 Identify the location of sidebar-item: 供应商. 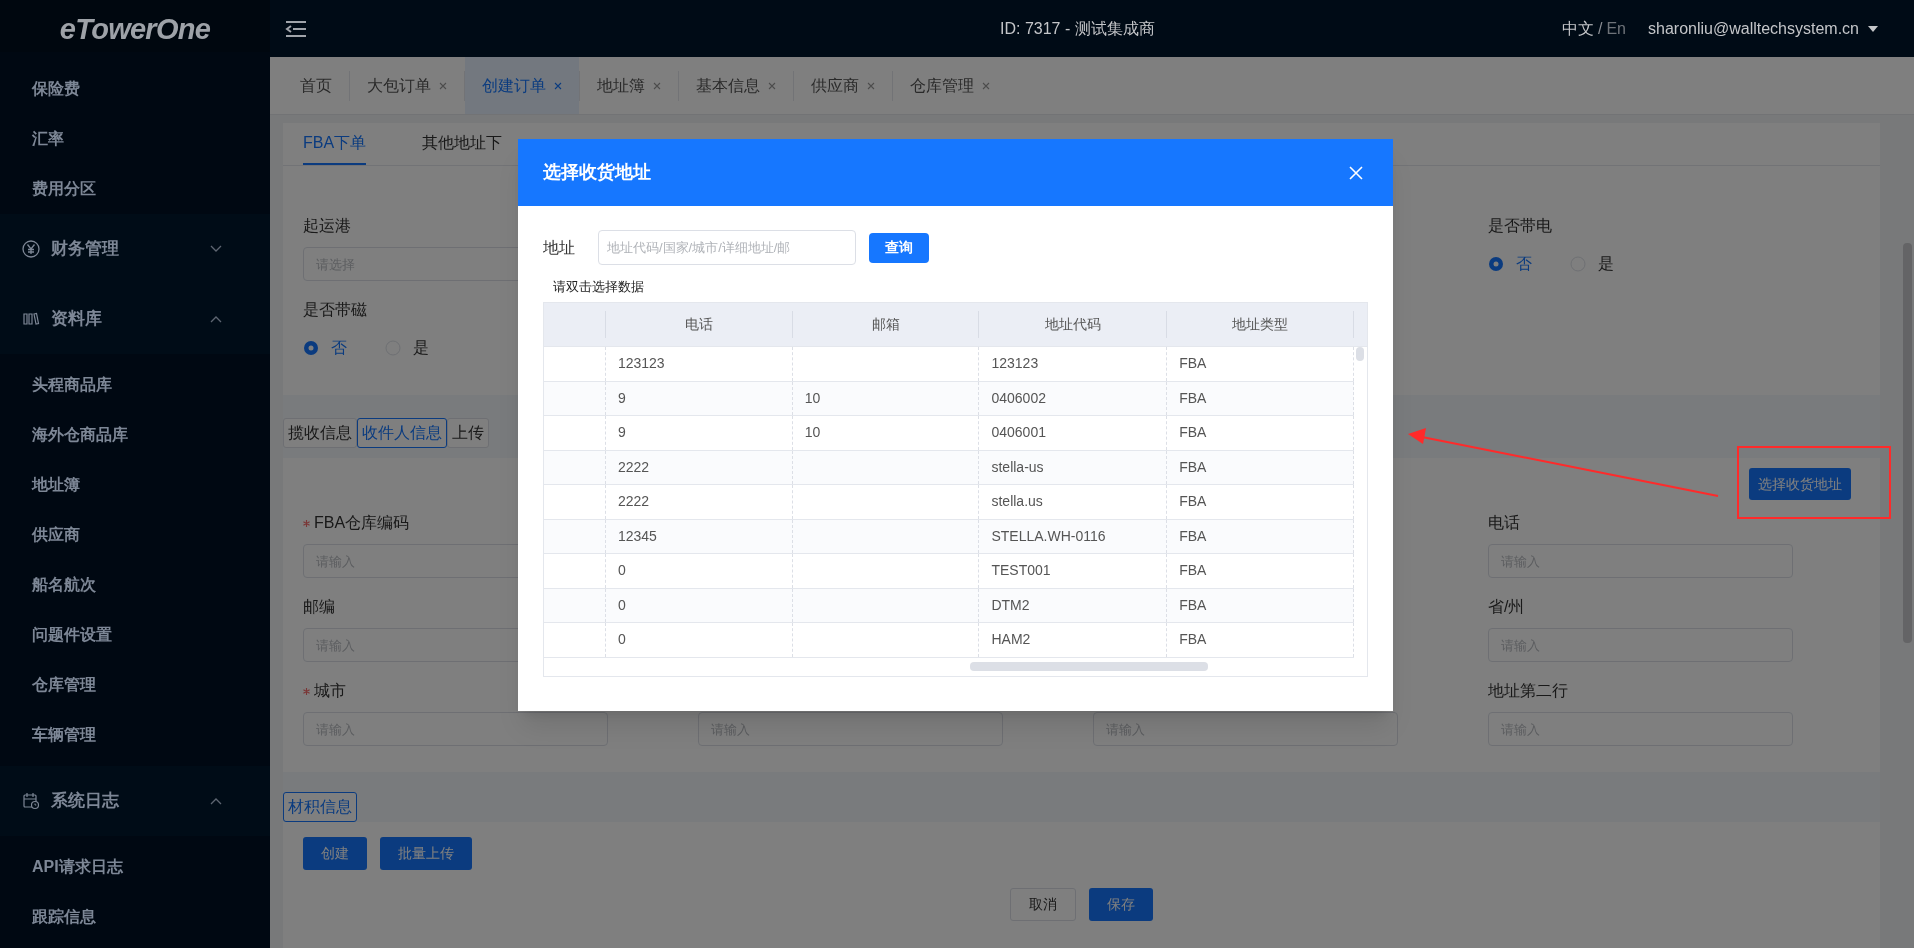
(56, 535).